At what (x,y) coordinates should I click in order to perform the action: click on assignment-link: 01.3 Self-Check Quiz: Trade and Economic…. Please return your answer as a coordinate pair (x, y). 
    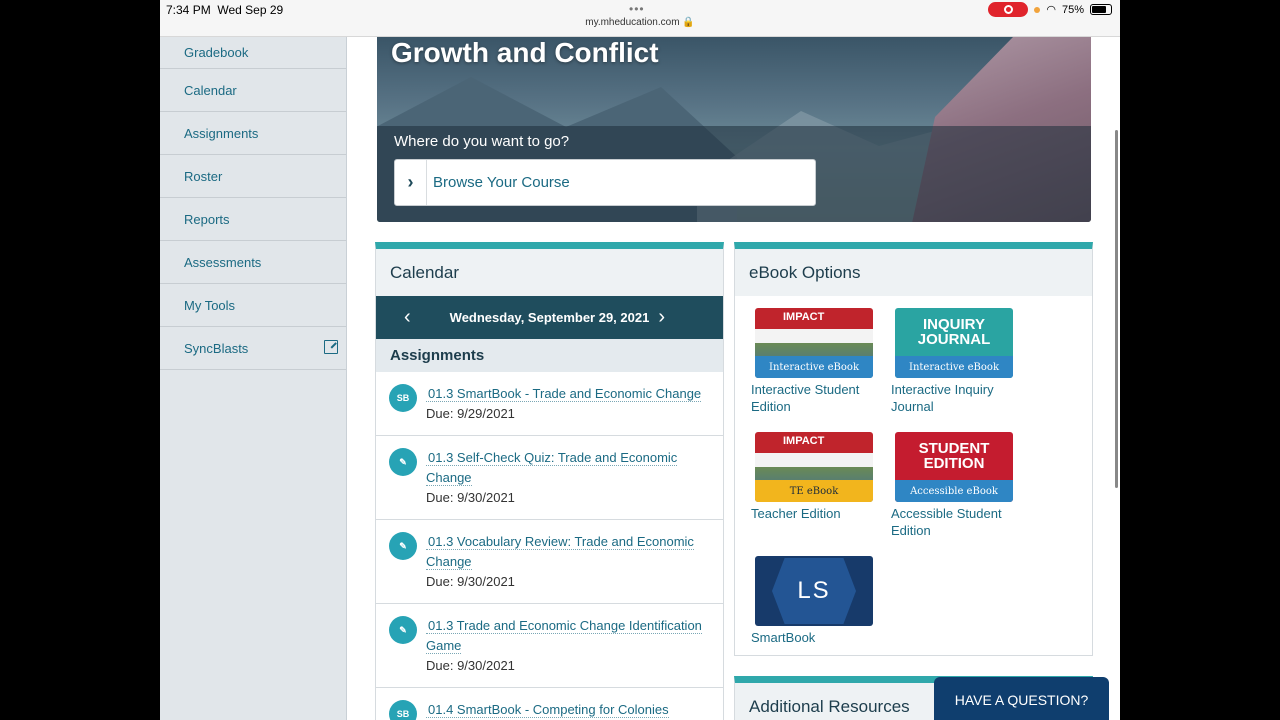
    Looking at the image, I should click on (552, 468).